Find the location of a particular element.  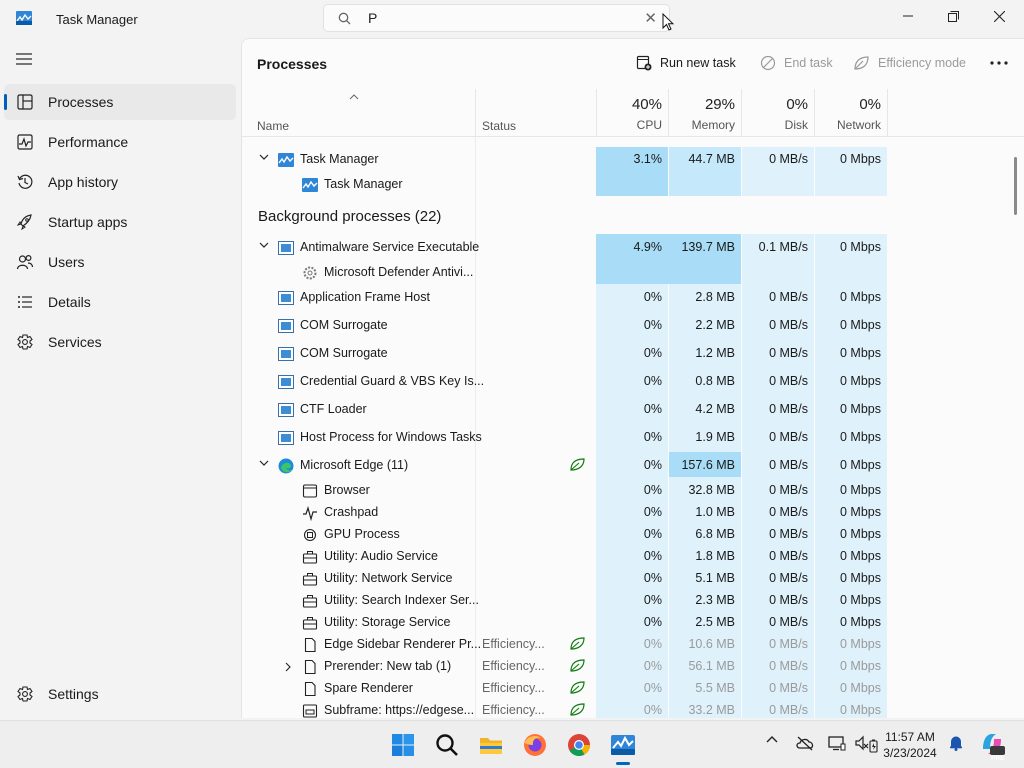

cpu-total: 40% is located at coordinates (646, 104).